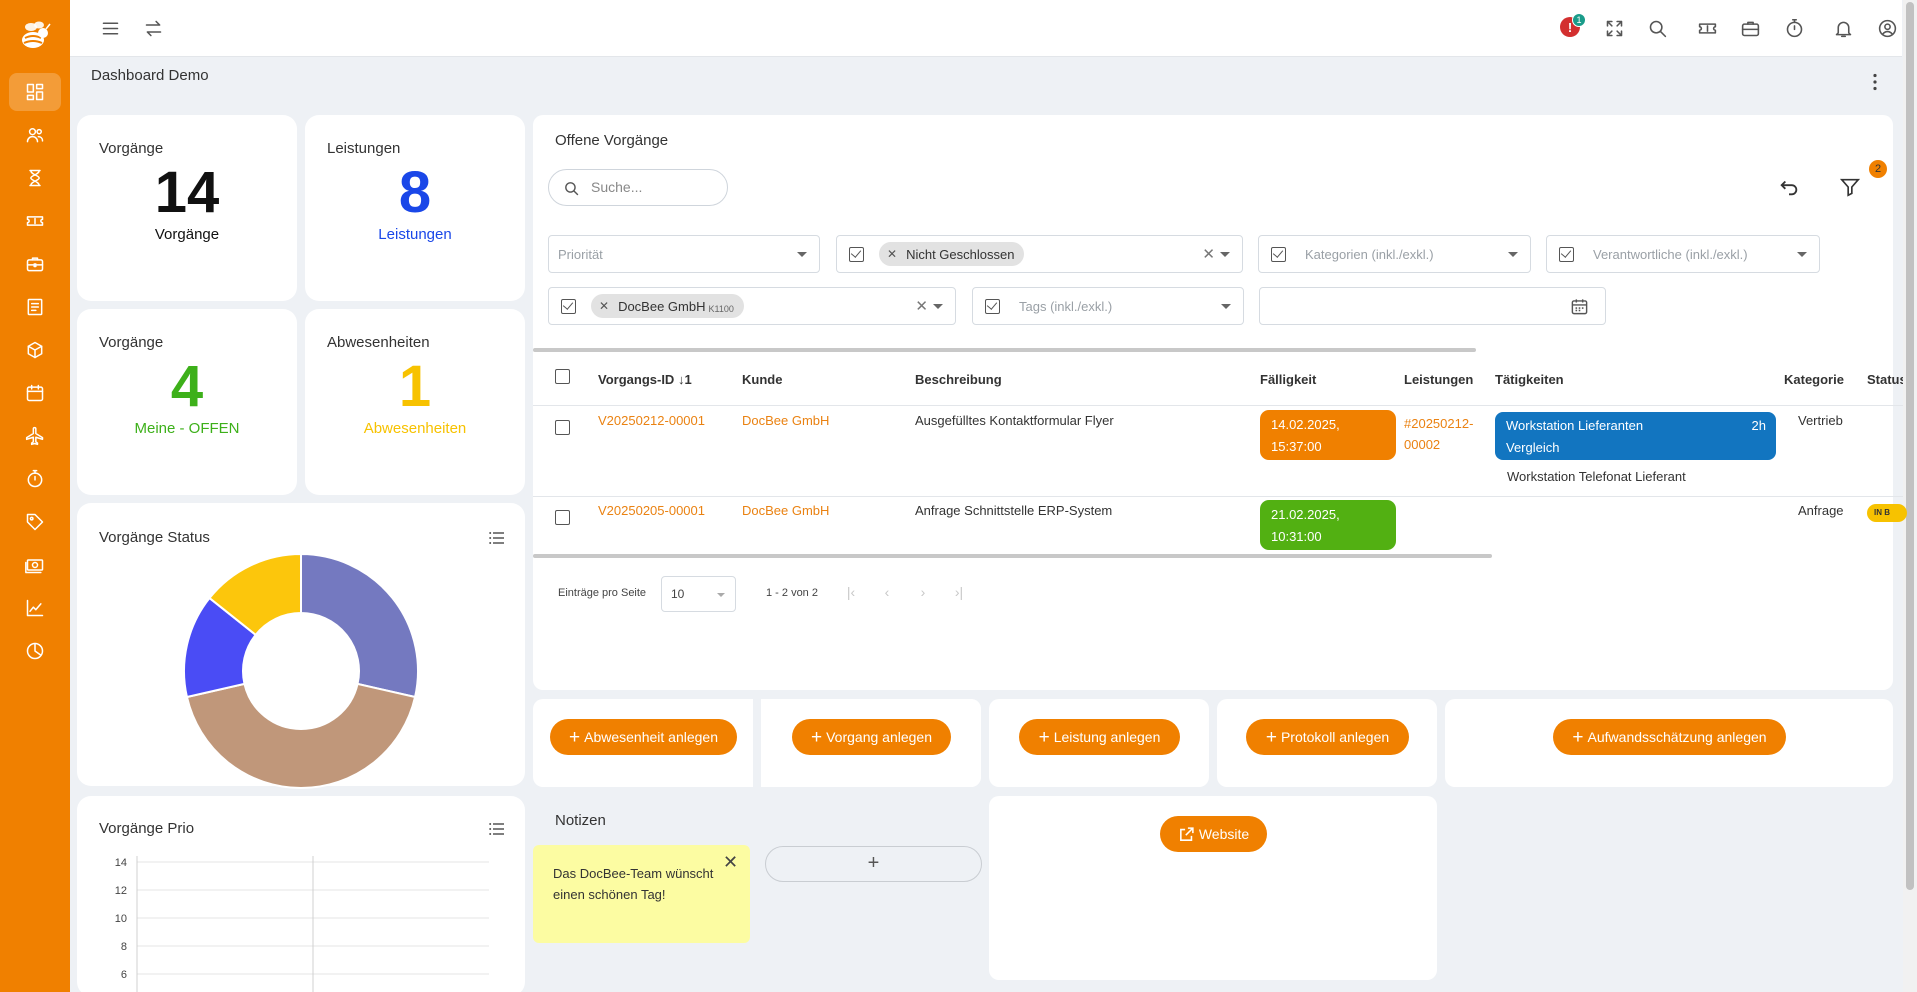 The image size is (1917, 992). I want to click on task-search-field, so click(638, 187).